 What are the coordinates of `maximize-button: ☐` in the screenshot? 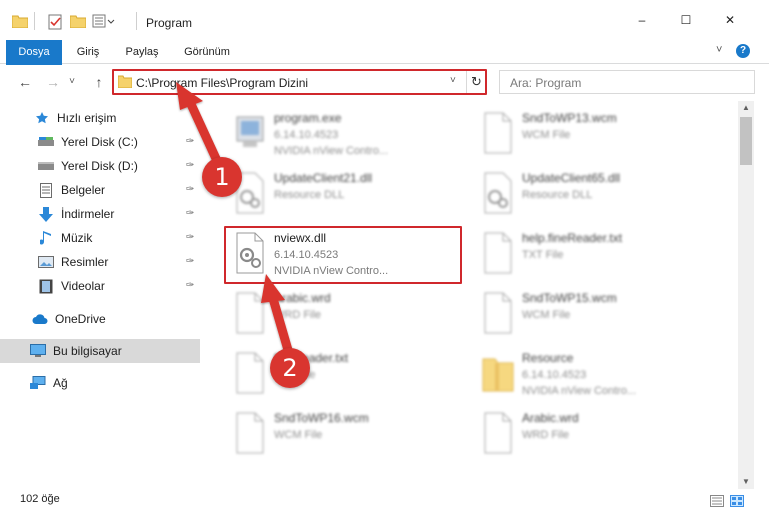 It's located at (686, 20).